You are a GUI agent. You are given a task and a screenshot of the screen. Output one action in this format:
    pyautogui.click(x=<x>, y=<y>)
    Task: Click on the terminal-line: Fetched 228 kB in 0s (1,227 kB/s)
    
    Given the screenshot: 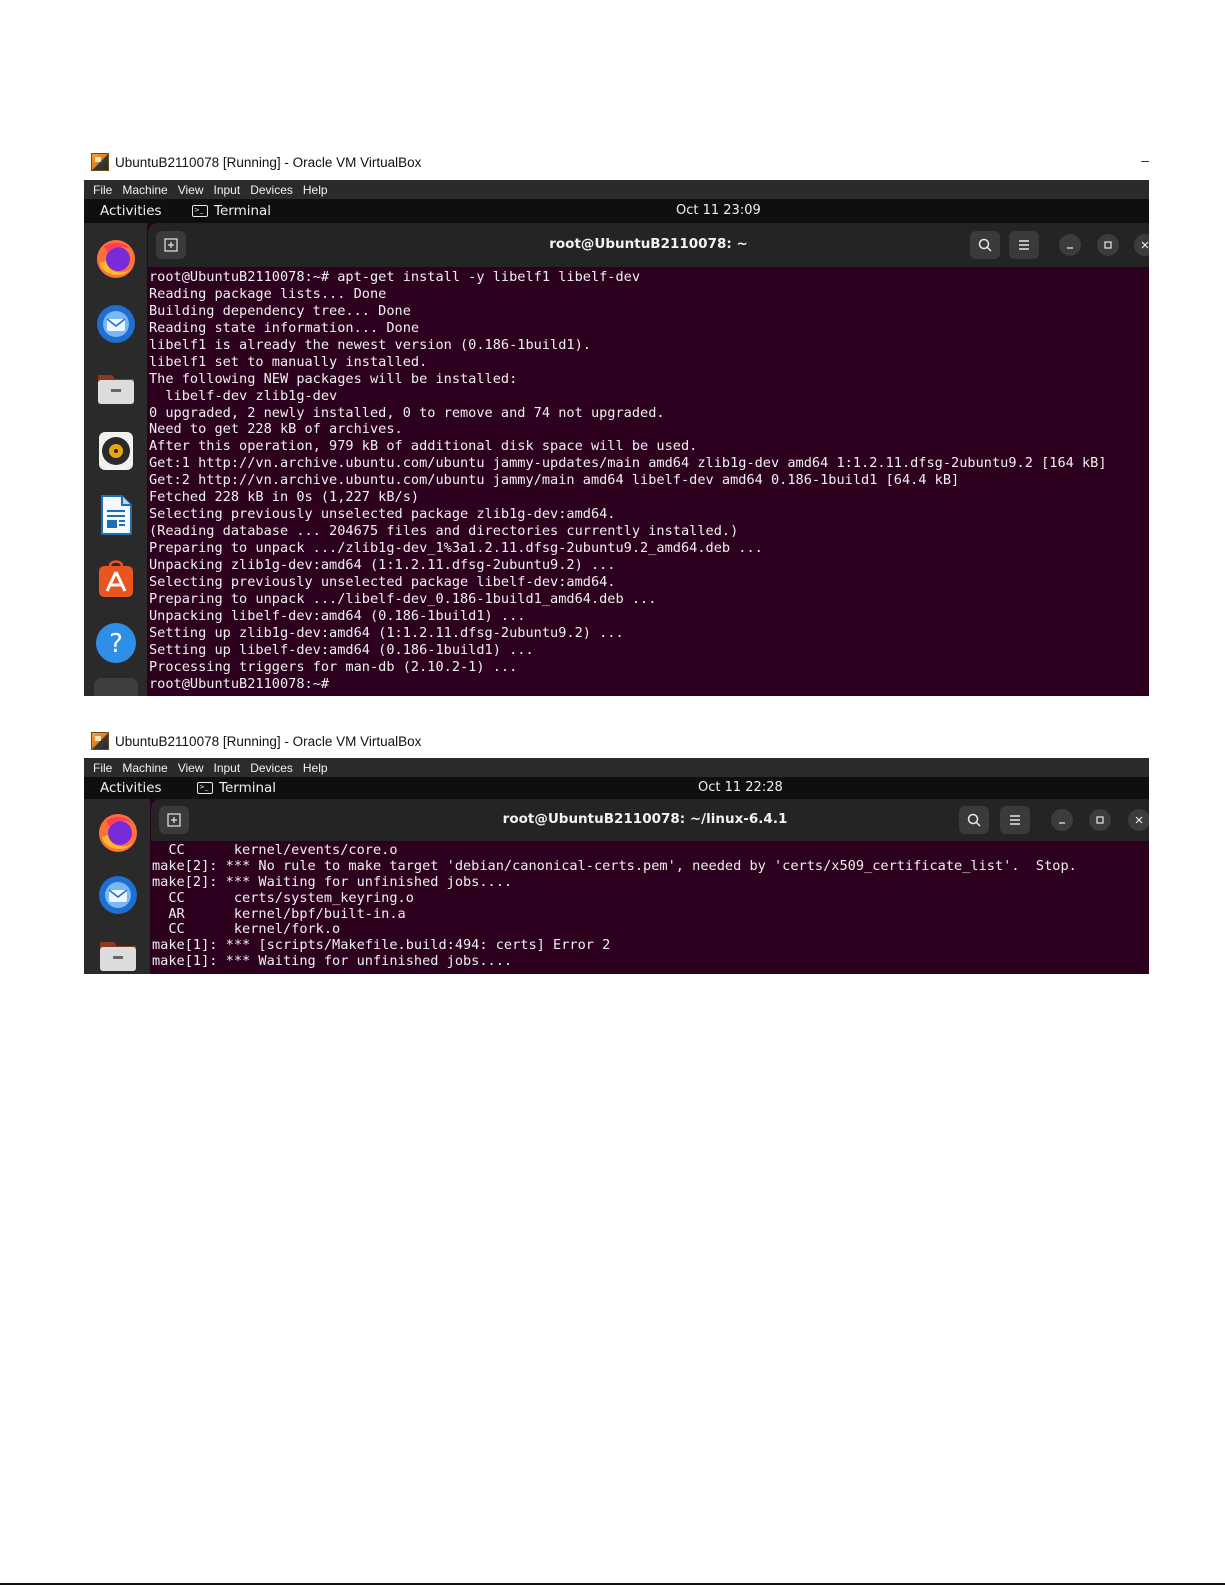 What is the action you would take?
    pyautogui.click(x=284, y=497)
    